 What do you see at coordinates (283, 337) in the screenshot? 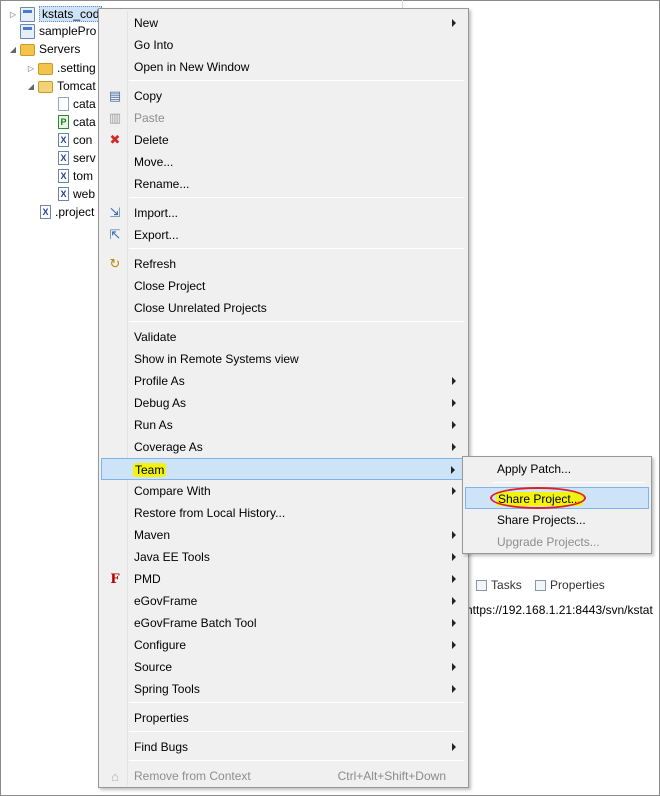
I see `menu-item-validate: Validate` at bounding box center [283, 337].